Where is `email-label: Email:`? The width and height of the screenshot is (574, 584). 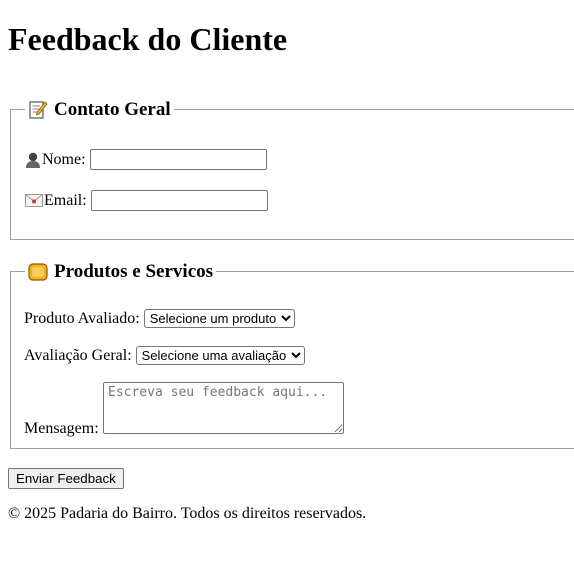
email-label: Email: is located at coordinates (56, 201).